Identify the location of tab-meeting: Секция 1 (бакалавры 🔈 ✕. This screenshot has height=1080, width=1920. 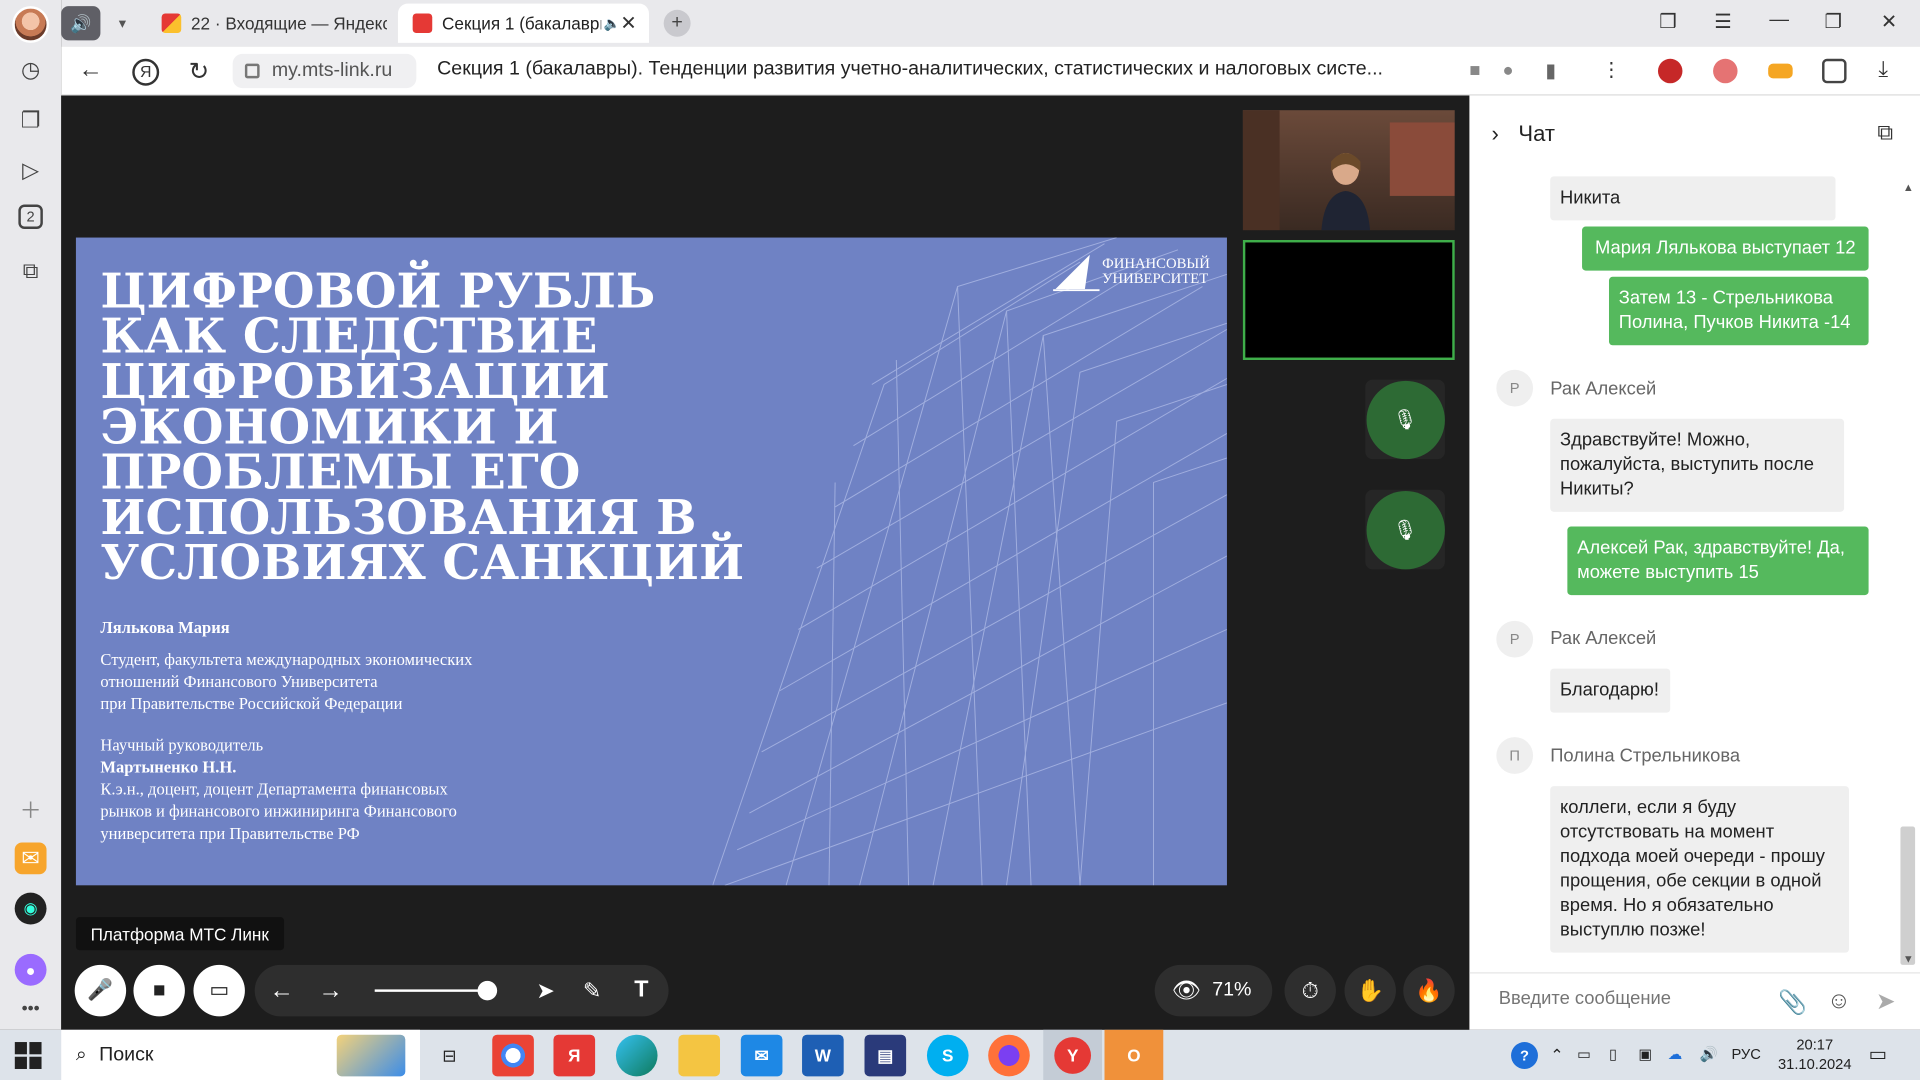
(523, 23).